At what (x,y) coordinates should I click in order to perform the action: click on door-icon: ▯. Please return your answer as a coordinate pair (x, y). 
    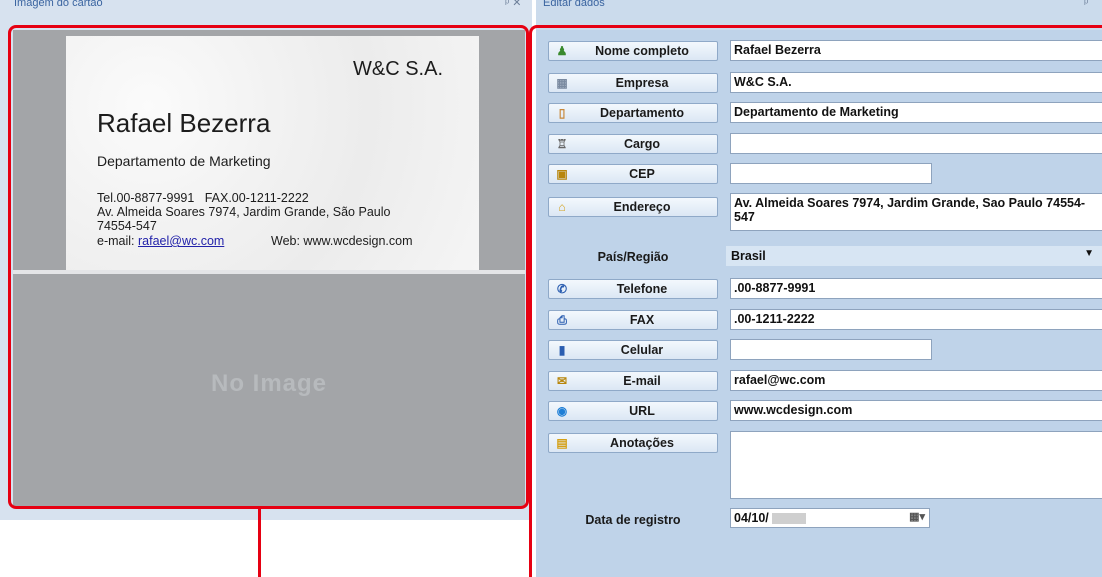
    Looking at the image, I should click on (562, 113).